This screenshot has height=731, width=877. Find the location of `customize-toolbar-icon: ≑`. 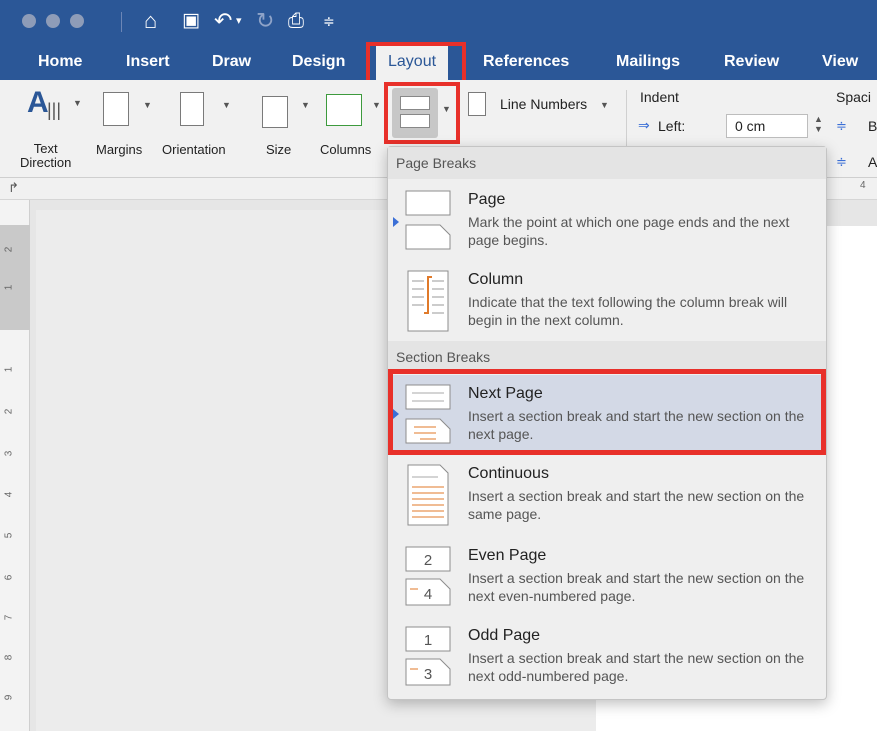

customize-toolbar-icon: ≑ is located at coordinates (329, 21).